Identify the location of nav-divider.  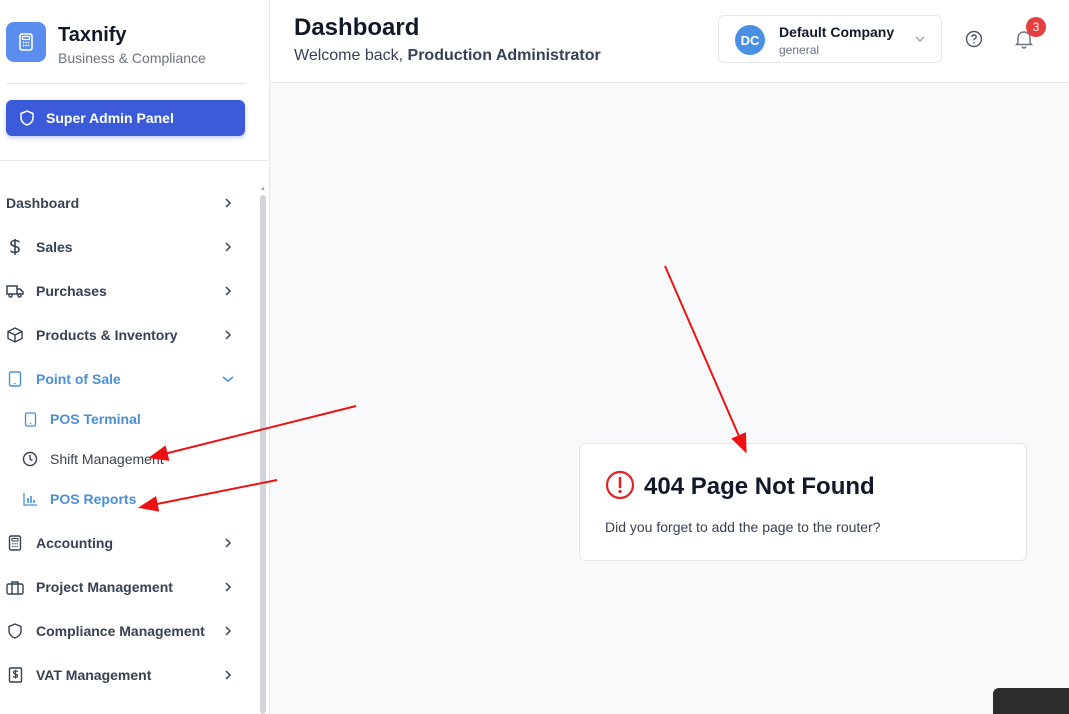
(135, 160).